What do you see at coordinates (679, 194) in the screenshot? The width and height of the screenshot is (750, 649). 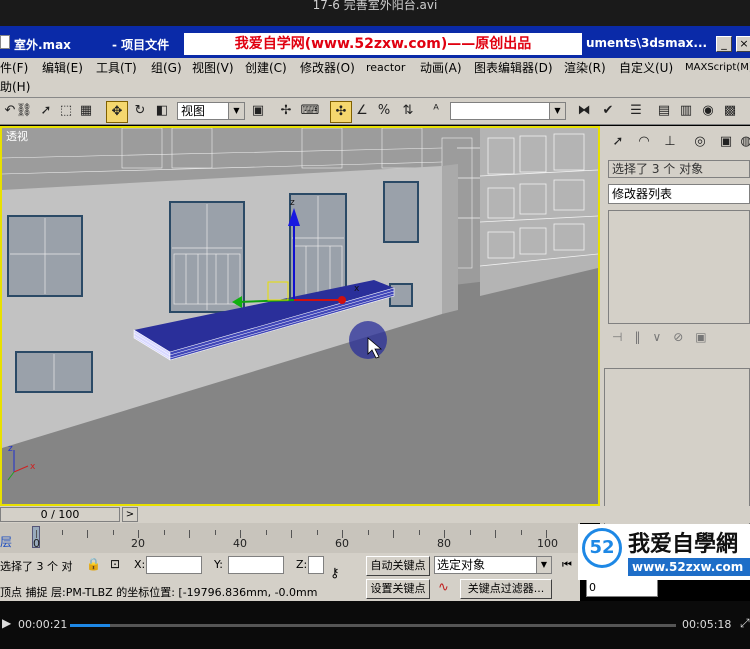 I see `modifier-list-dropdown: 修改器列表` at bounding box center [679, 194].